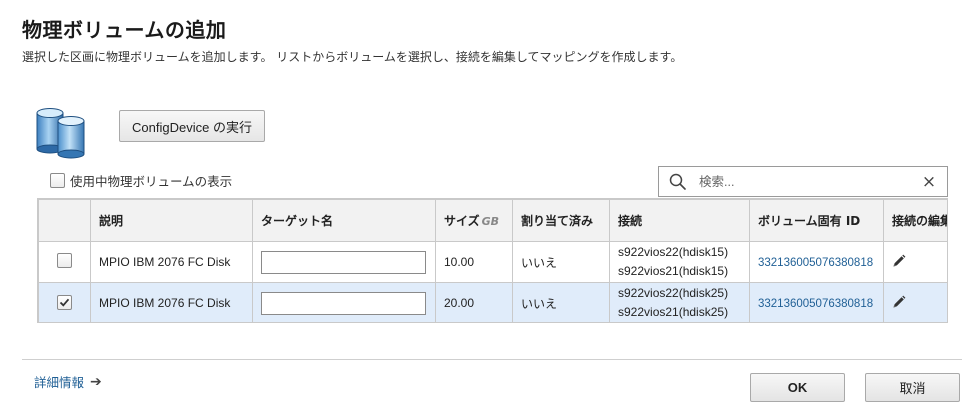  Describe the element at coordinates (929, 181) in the screenshot. I see `close-icon: ×` at that location.